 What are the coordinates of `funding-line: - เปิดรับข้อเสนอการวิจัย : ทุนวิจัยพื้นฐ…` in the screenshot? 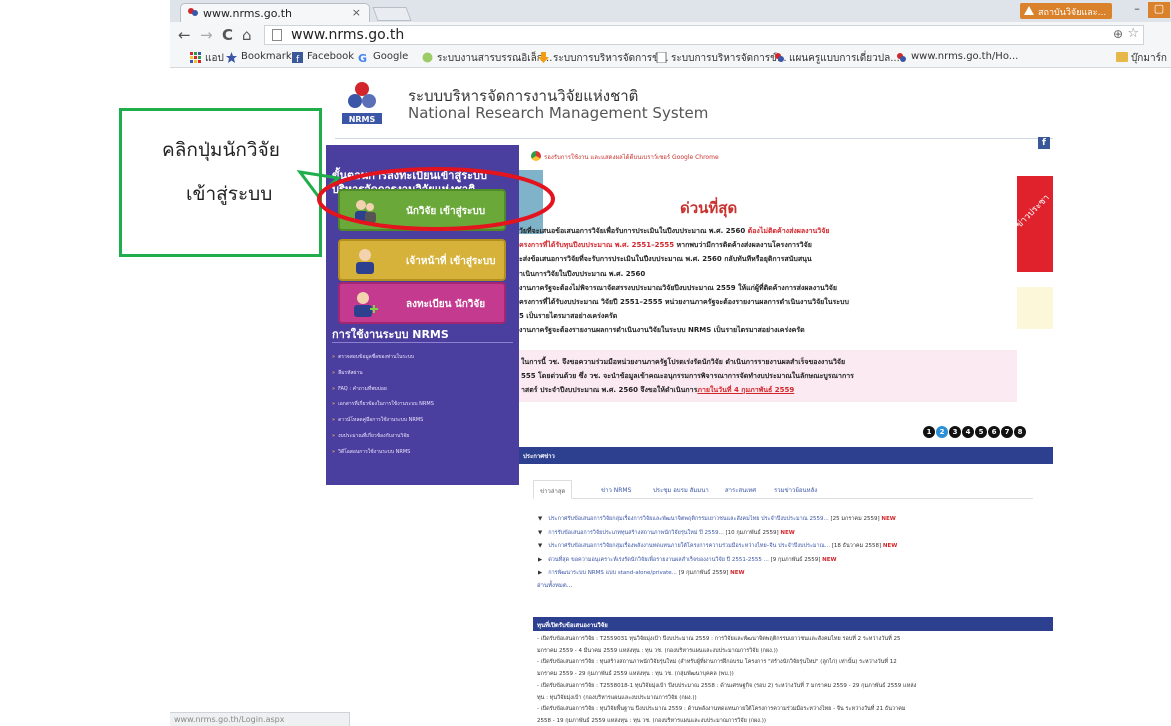 It's located at (795, 710).